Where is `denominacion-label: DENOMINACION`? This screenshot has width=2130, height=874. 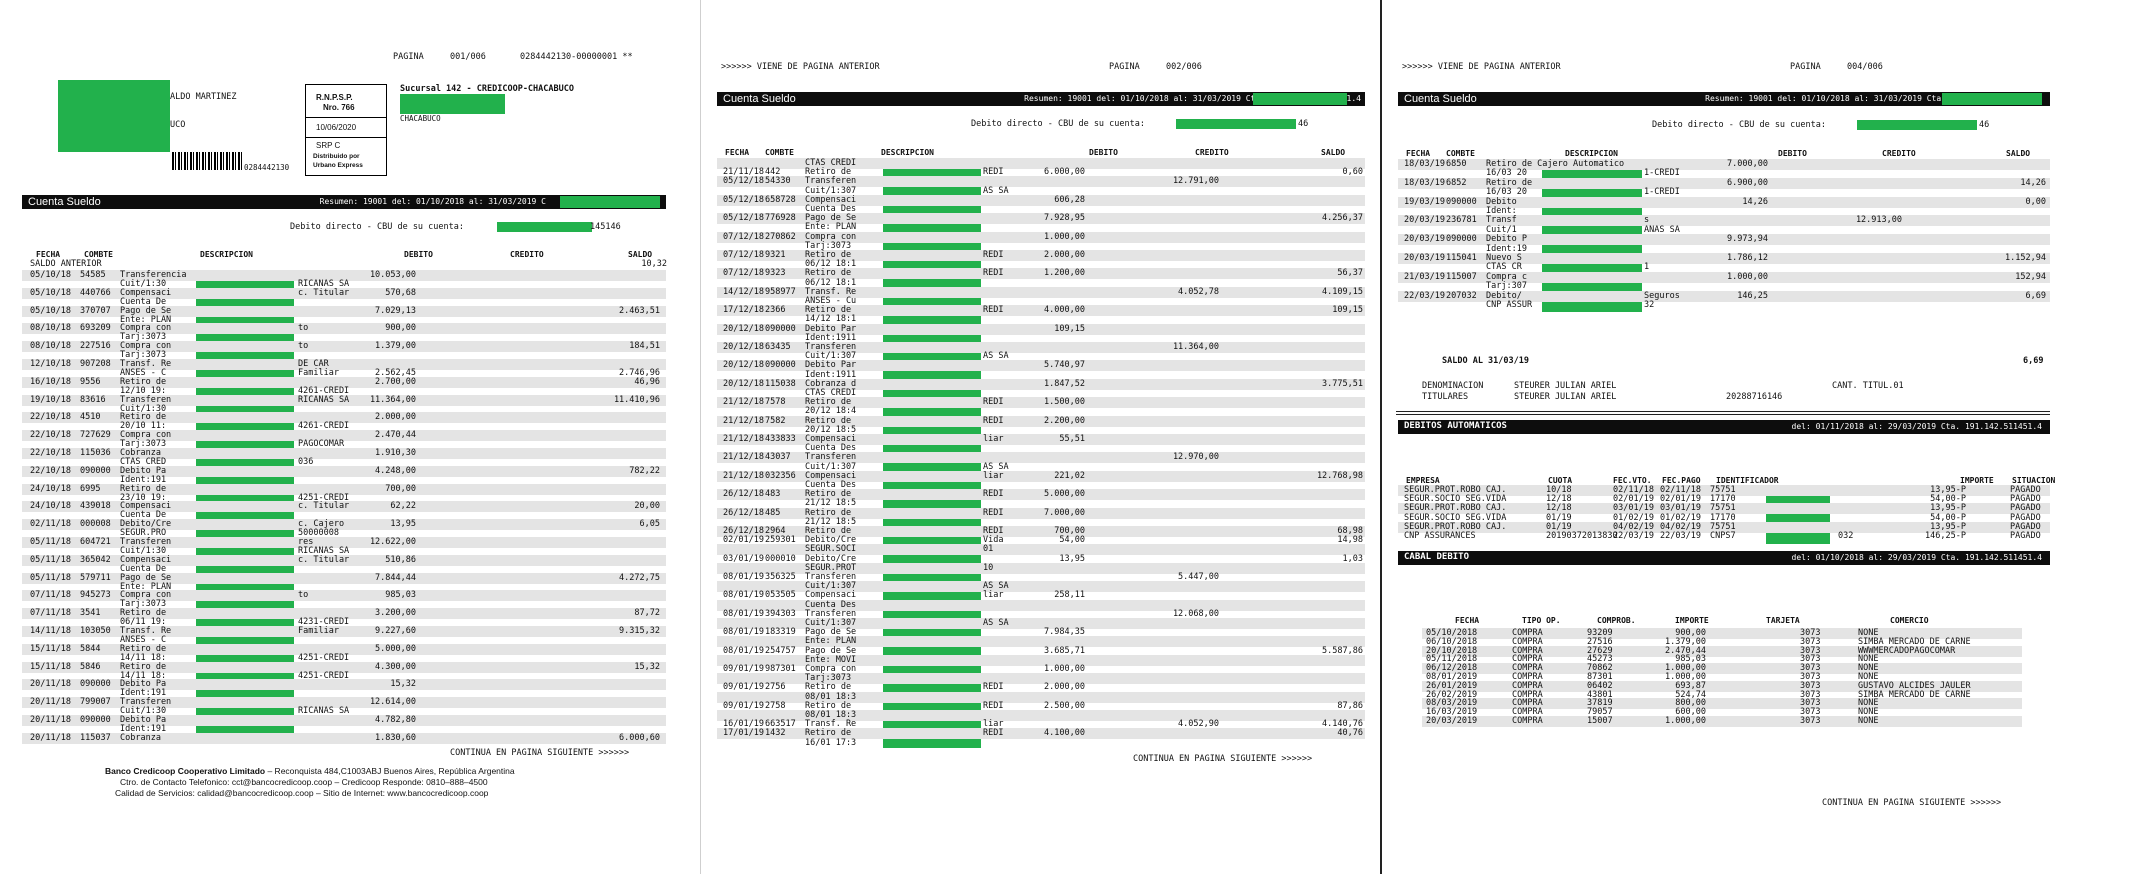
denominacion-label: DENOMINACION is located at coordinates (1453, 386).